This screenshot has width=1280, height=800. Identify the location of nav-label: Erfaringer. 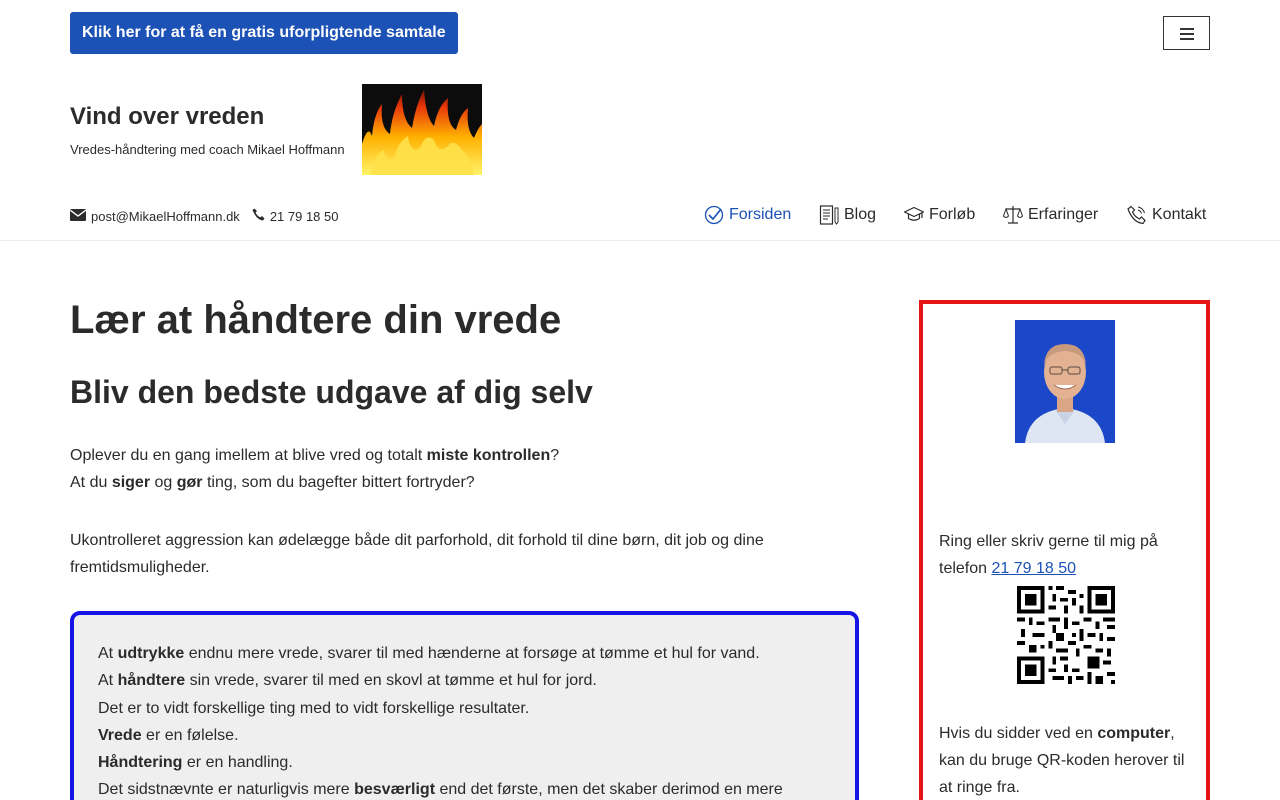
(1063, 214).